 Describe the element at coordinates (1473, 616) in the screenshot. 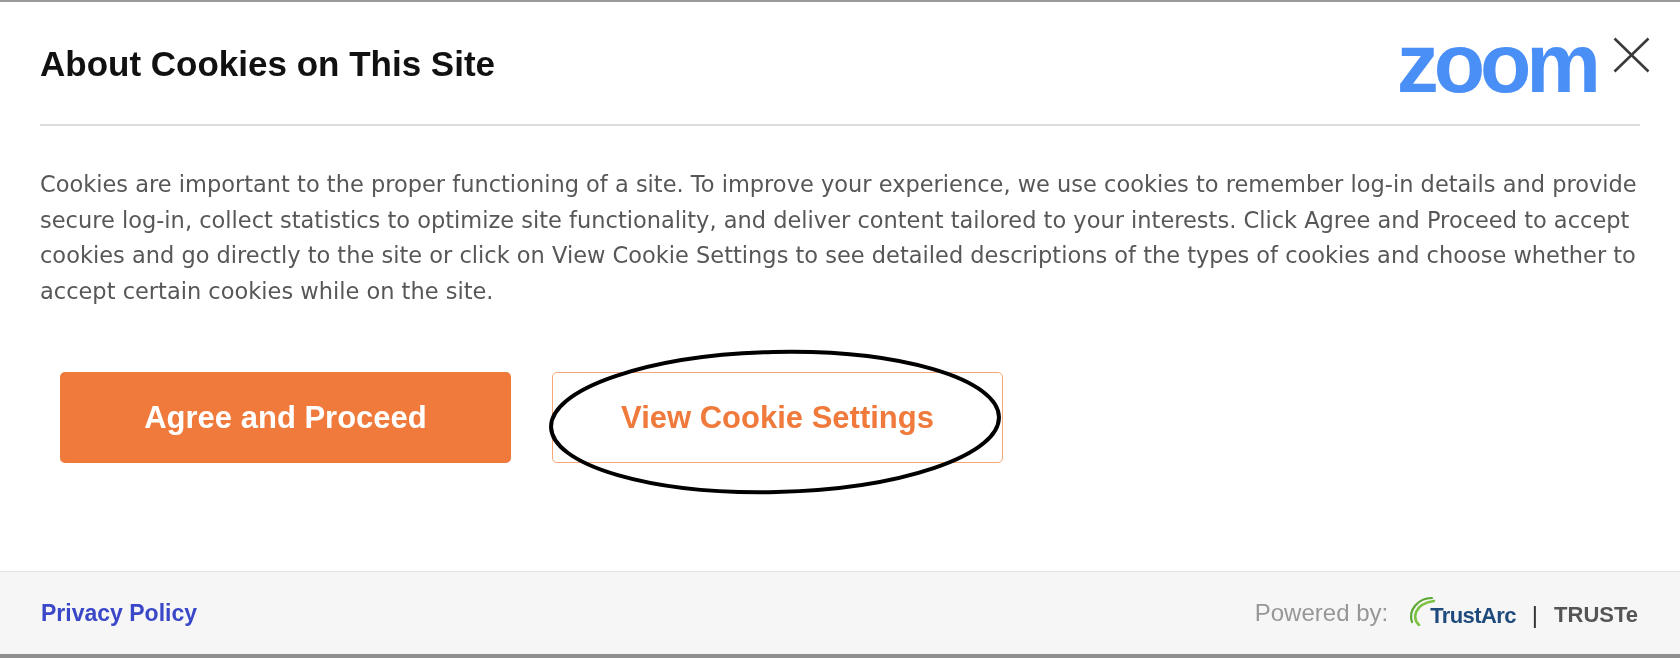

I see `brand-logo-text: TrustArc` at that location.